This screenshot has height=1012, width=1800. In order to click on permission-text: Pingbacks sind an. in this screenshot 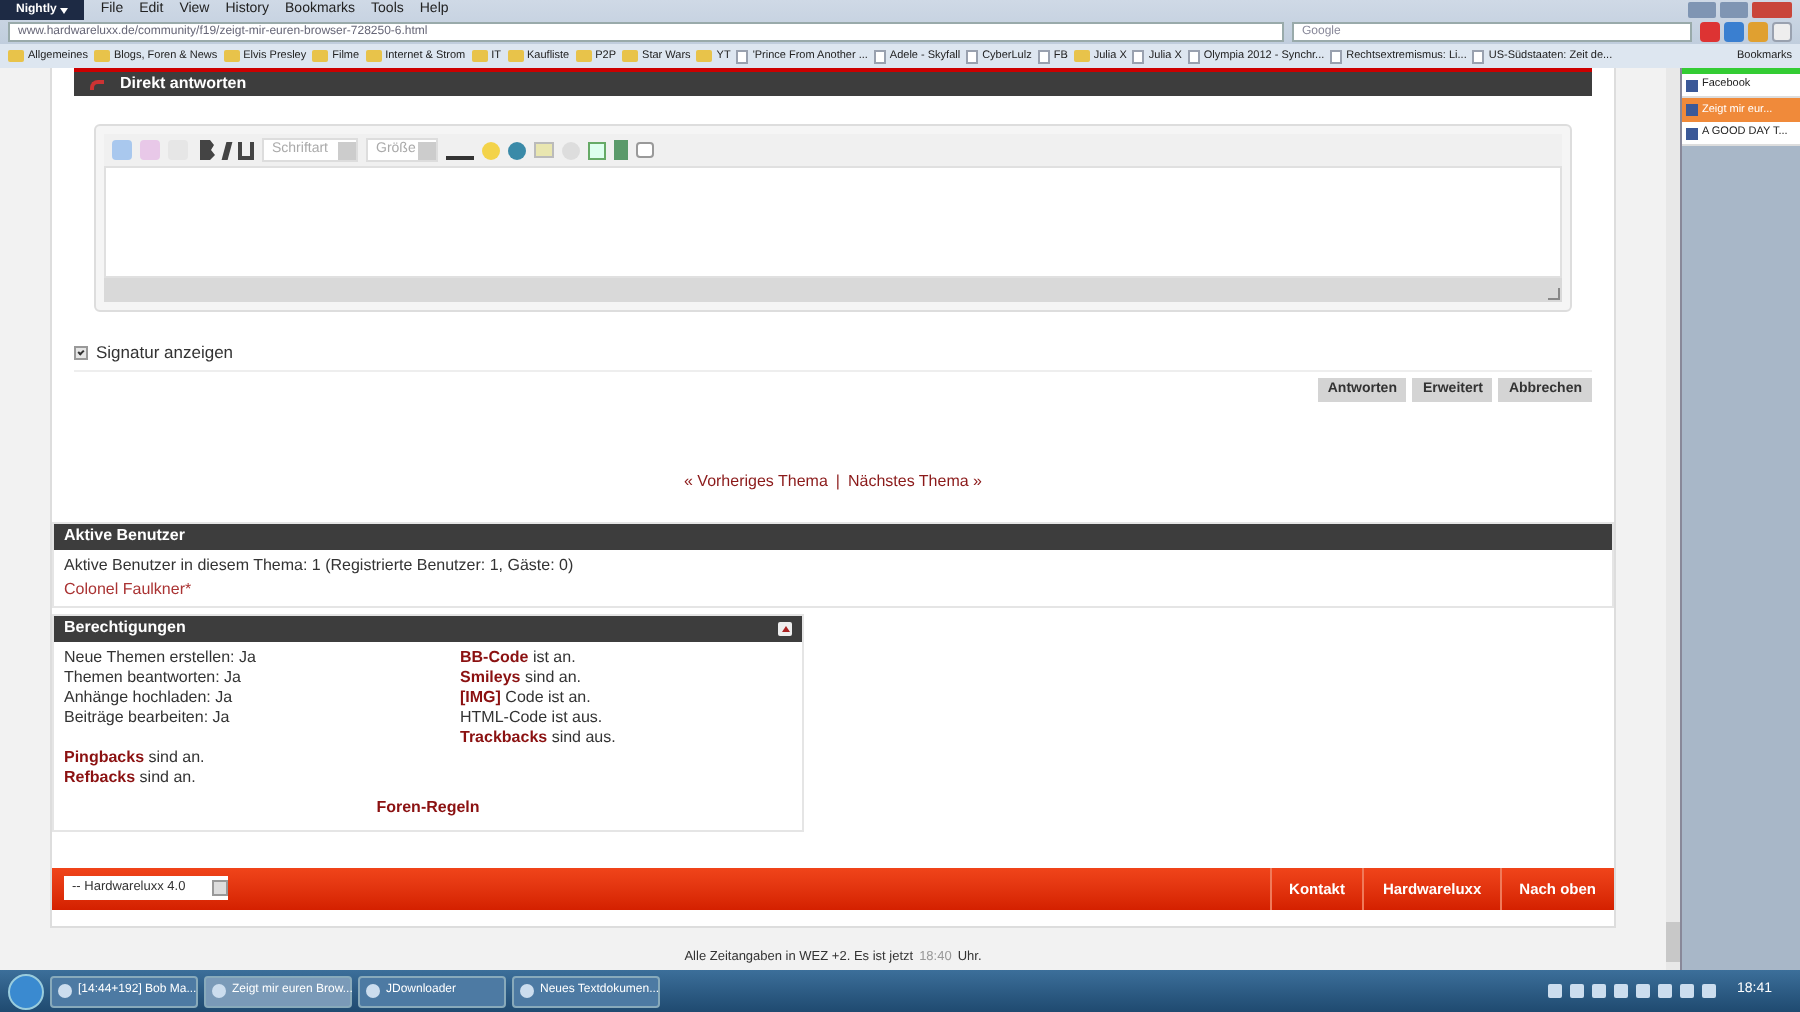, I will do `click(135, 757)`.